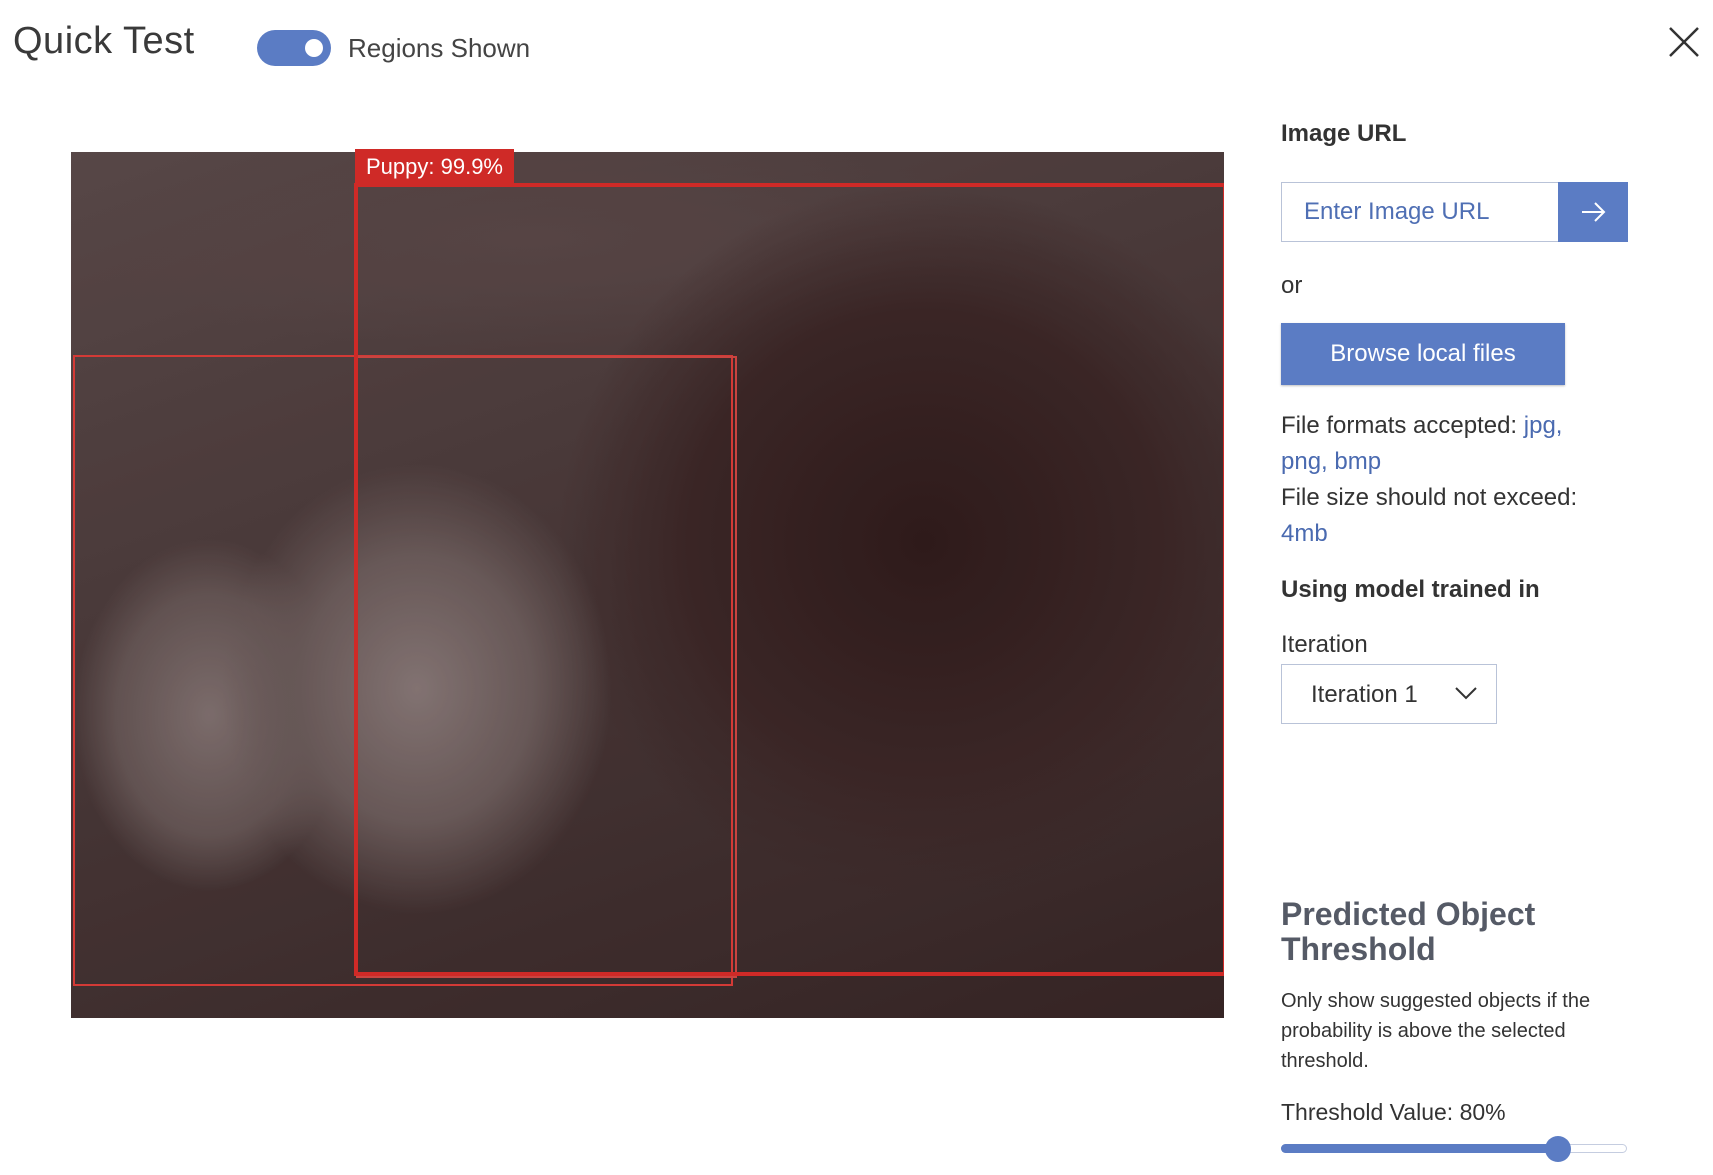 The height and width of the screenshot is (1175, 1713). I want to click on iteration-label: Iteration, so click(1324, 644).